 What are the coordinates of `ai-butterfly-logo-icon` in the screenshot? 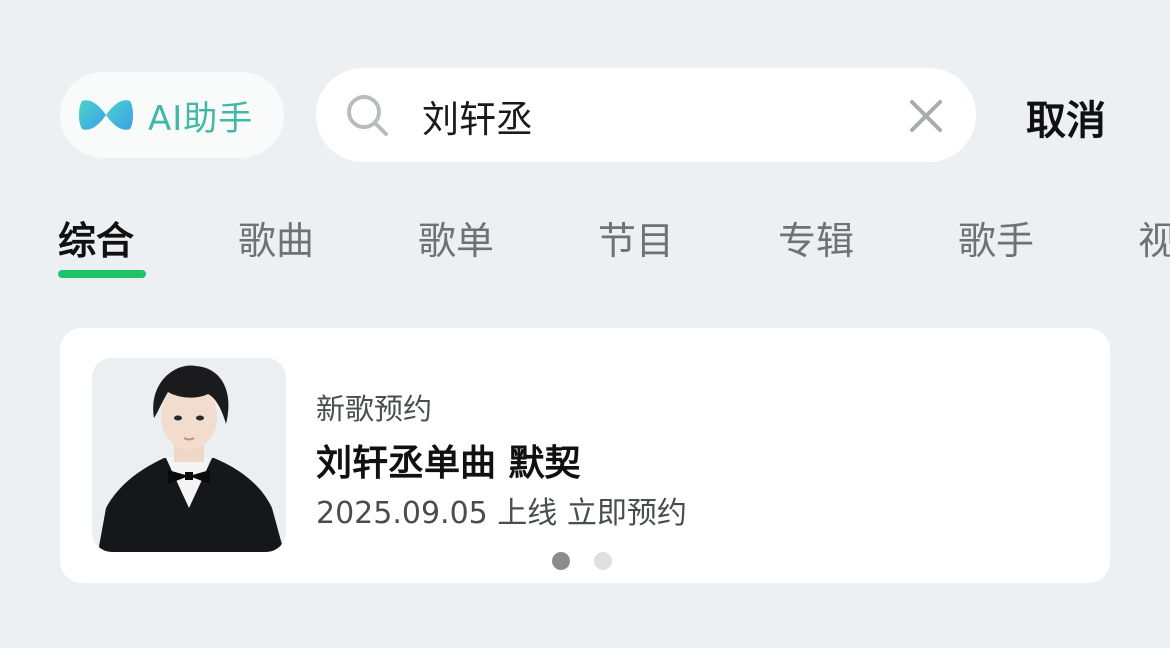 It's located at (106, 115).